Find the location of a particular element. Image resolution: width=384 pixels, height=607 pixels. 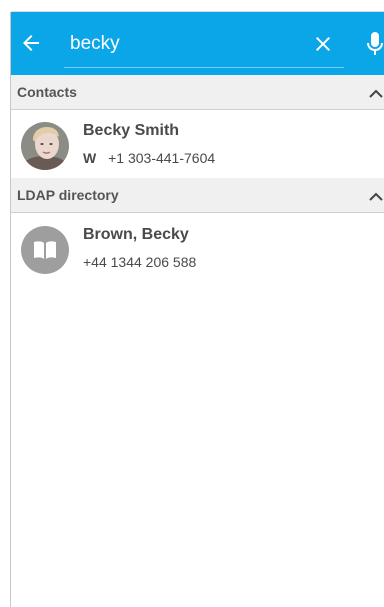

voice-search-button is located at coordinates (373, 44).